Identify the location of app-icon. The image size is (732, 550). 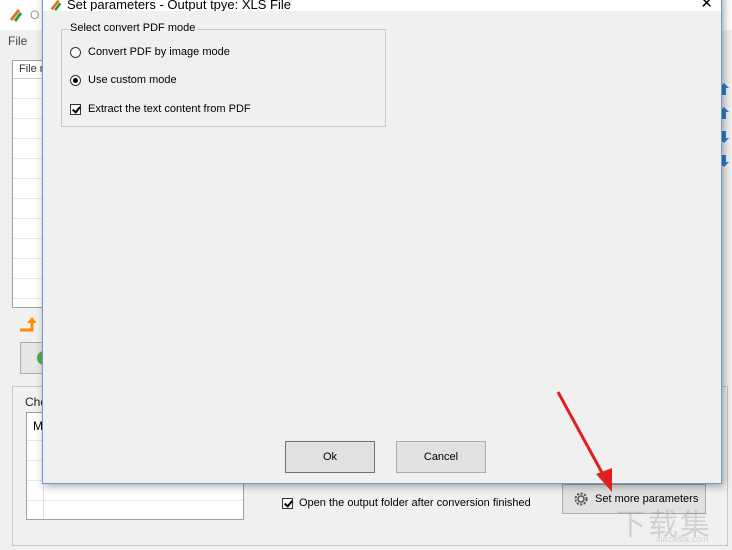
(16, 15).